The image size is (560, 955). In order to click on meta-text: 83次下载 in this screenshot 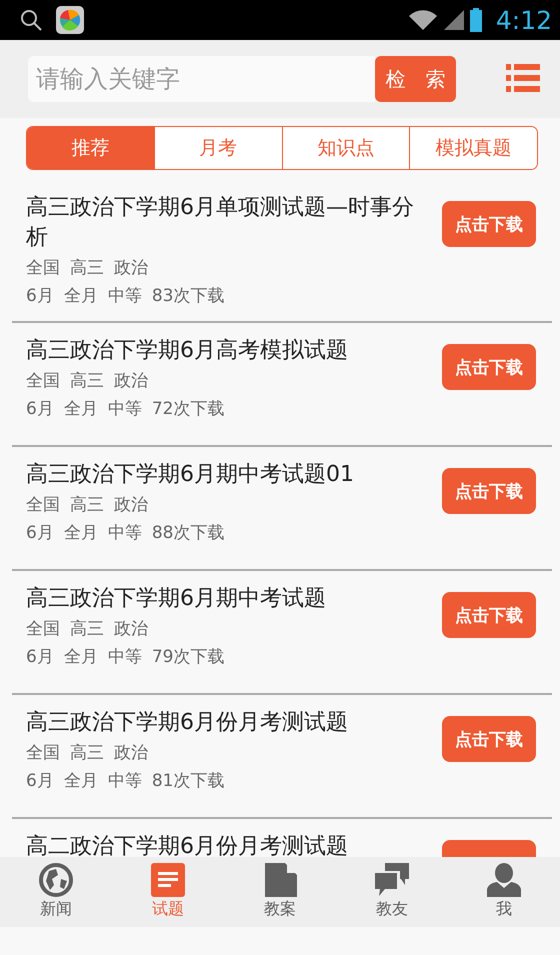, I will do `click(188, 296)`.